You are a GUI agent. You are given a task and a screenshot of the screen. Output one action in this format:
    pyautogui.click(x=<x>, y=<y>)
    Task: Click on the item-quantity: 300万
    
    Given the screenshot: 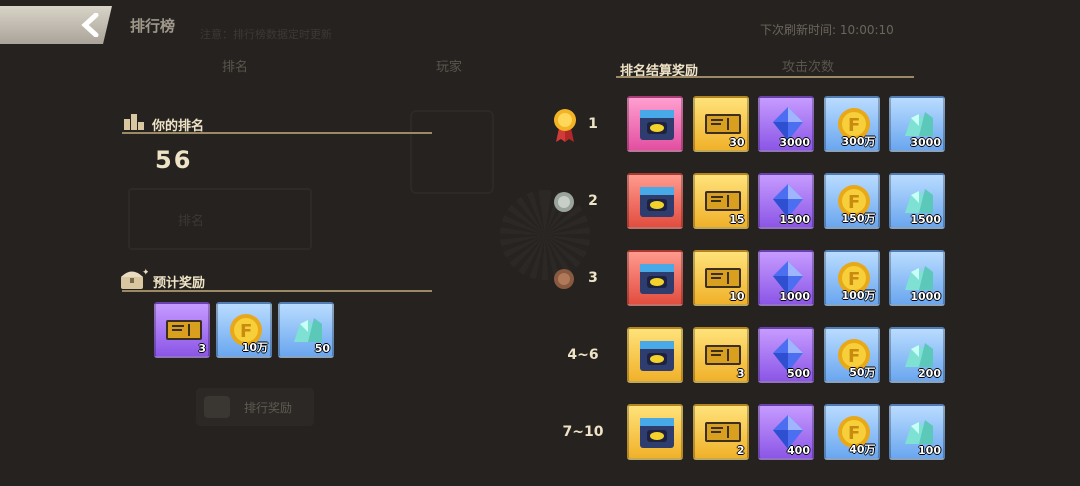 What is the action you would take?
    pyautogui.click(x=858, y=141)
    